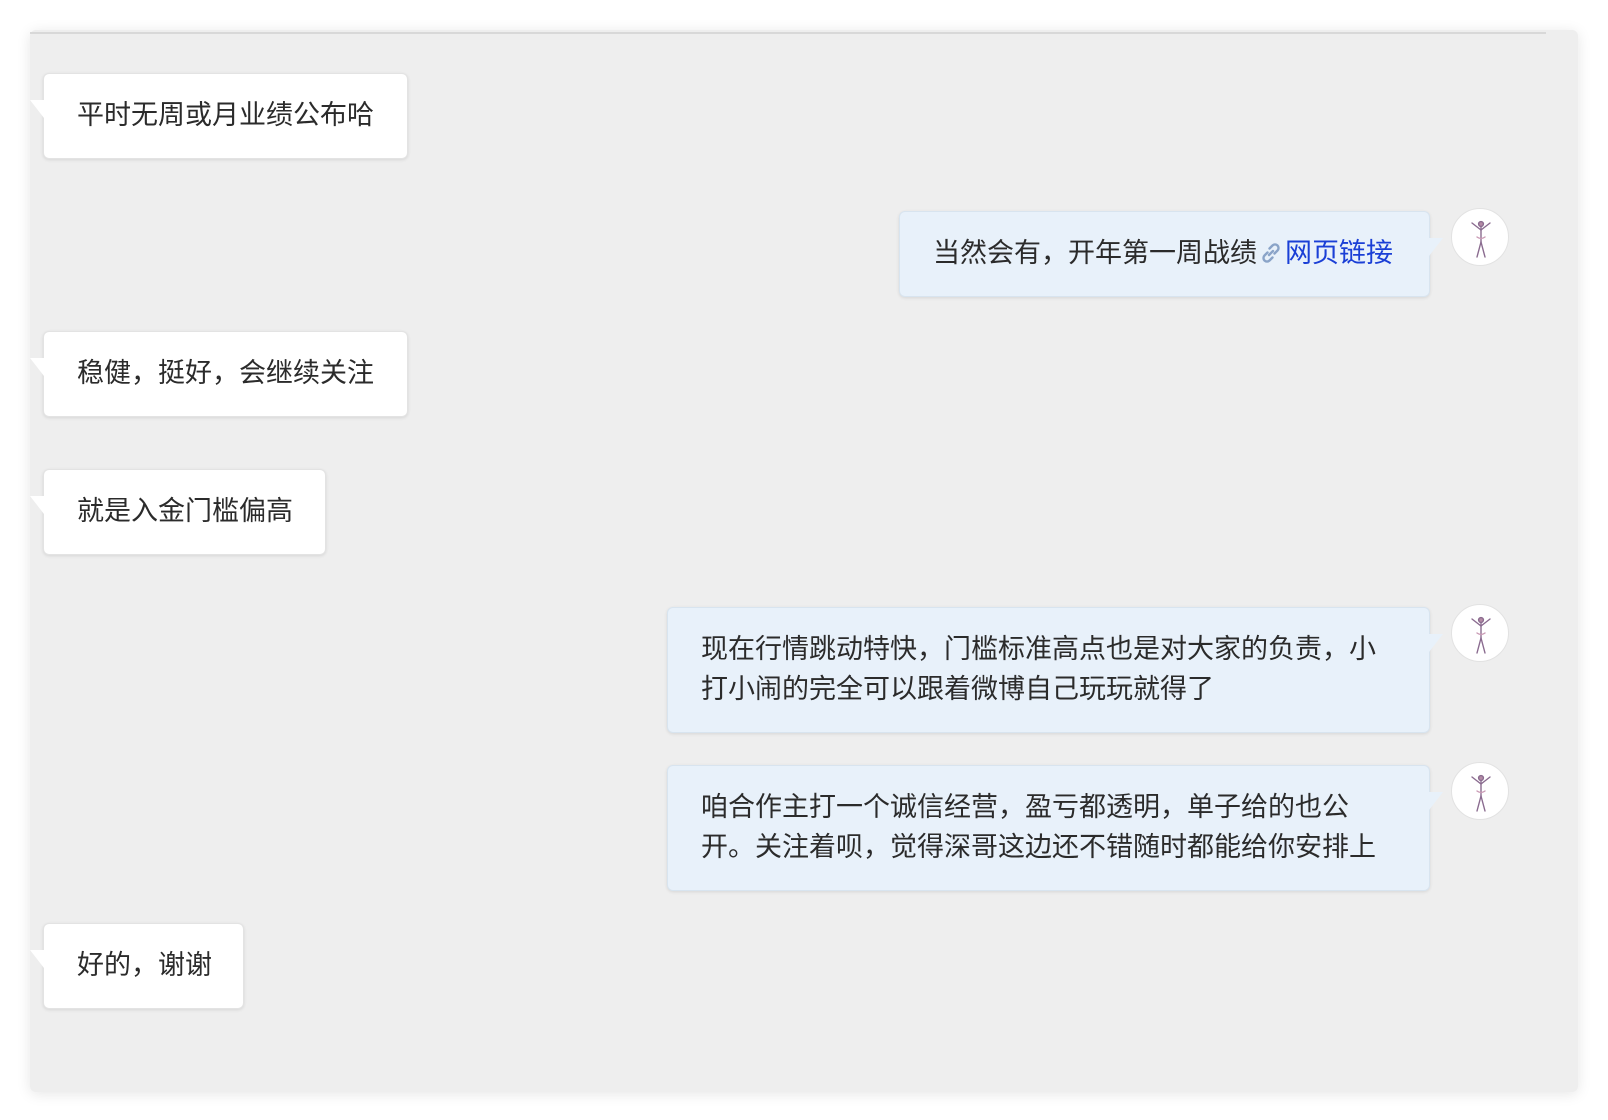 This screenshot has height=1120, width=1608. What do you see at coordinates (1339, 253) in the screenshot?
I see `web-link: 网页链接` at bounding box center [1339, 253].